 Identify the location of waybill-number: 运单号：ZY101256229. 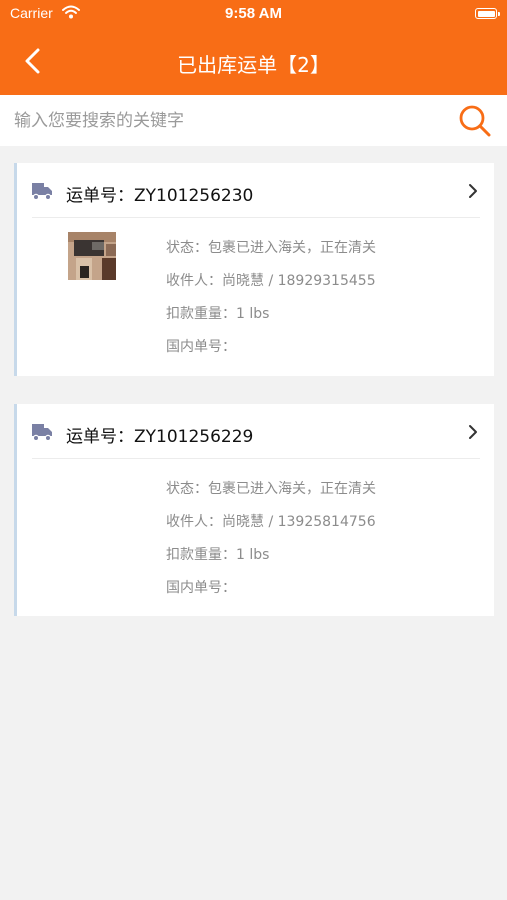
(160, 437).